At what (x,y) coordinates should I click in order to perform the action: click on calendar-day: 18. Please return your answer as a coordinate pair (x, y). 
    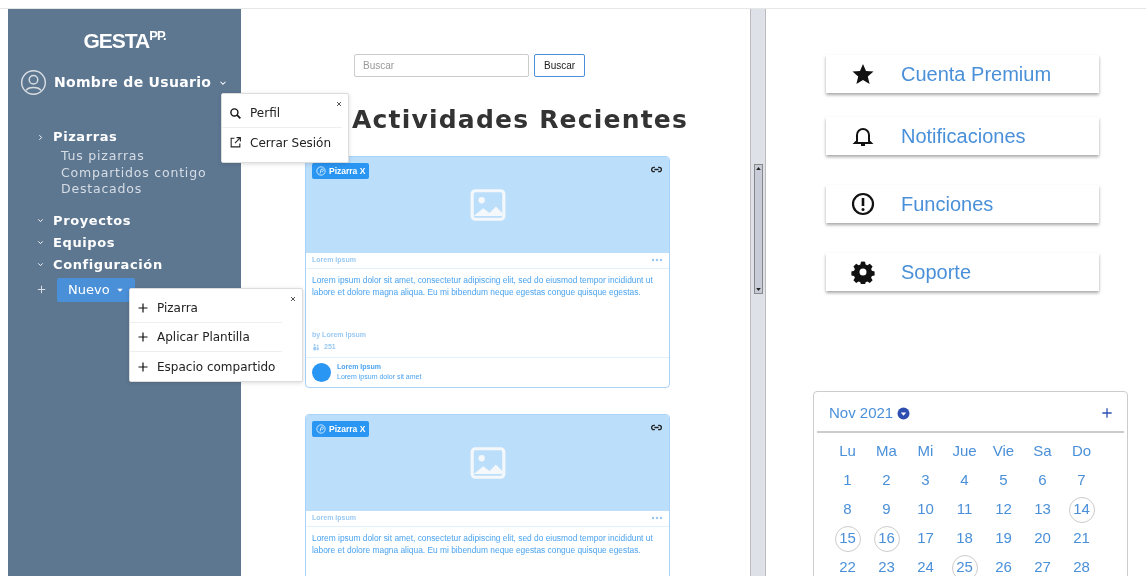
    Looking at the image, I should click on (964, 538).